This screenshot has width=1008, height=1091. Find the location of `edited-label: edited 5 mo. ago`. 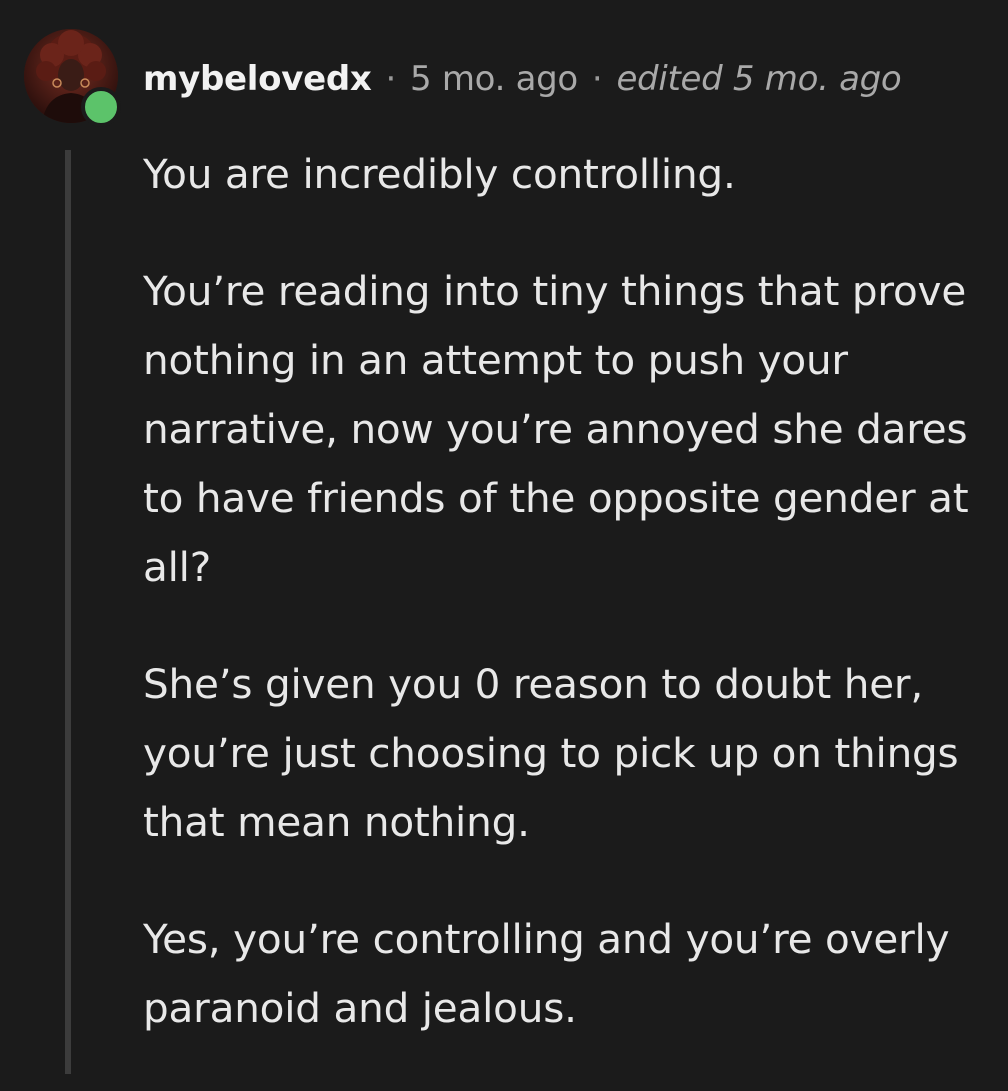

edited-label: edited 5 mo. ago is located at coordinates (759, 79).